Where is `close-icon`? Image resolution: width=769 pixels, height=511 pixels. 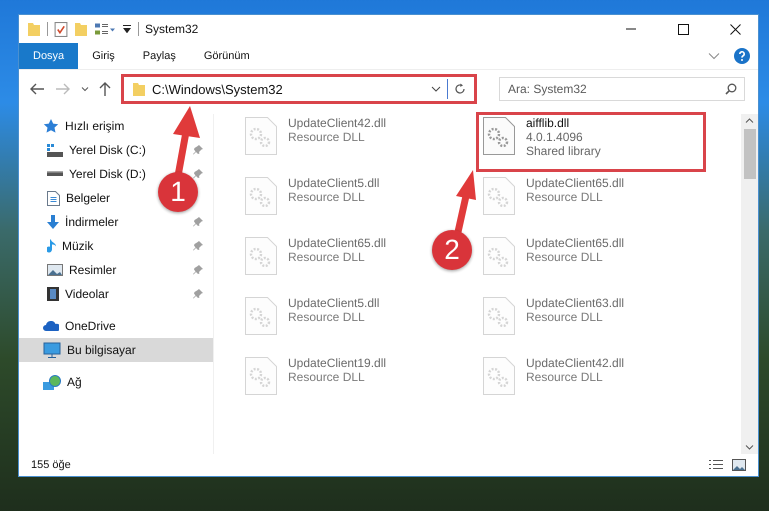 close-icon is located at coordinates (735, 29).